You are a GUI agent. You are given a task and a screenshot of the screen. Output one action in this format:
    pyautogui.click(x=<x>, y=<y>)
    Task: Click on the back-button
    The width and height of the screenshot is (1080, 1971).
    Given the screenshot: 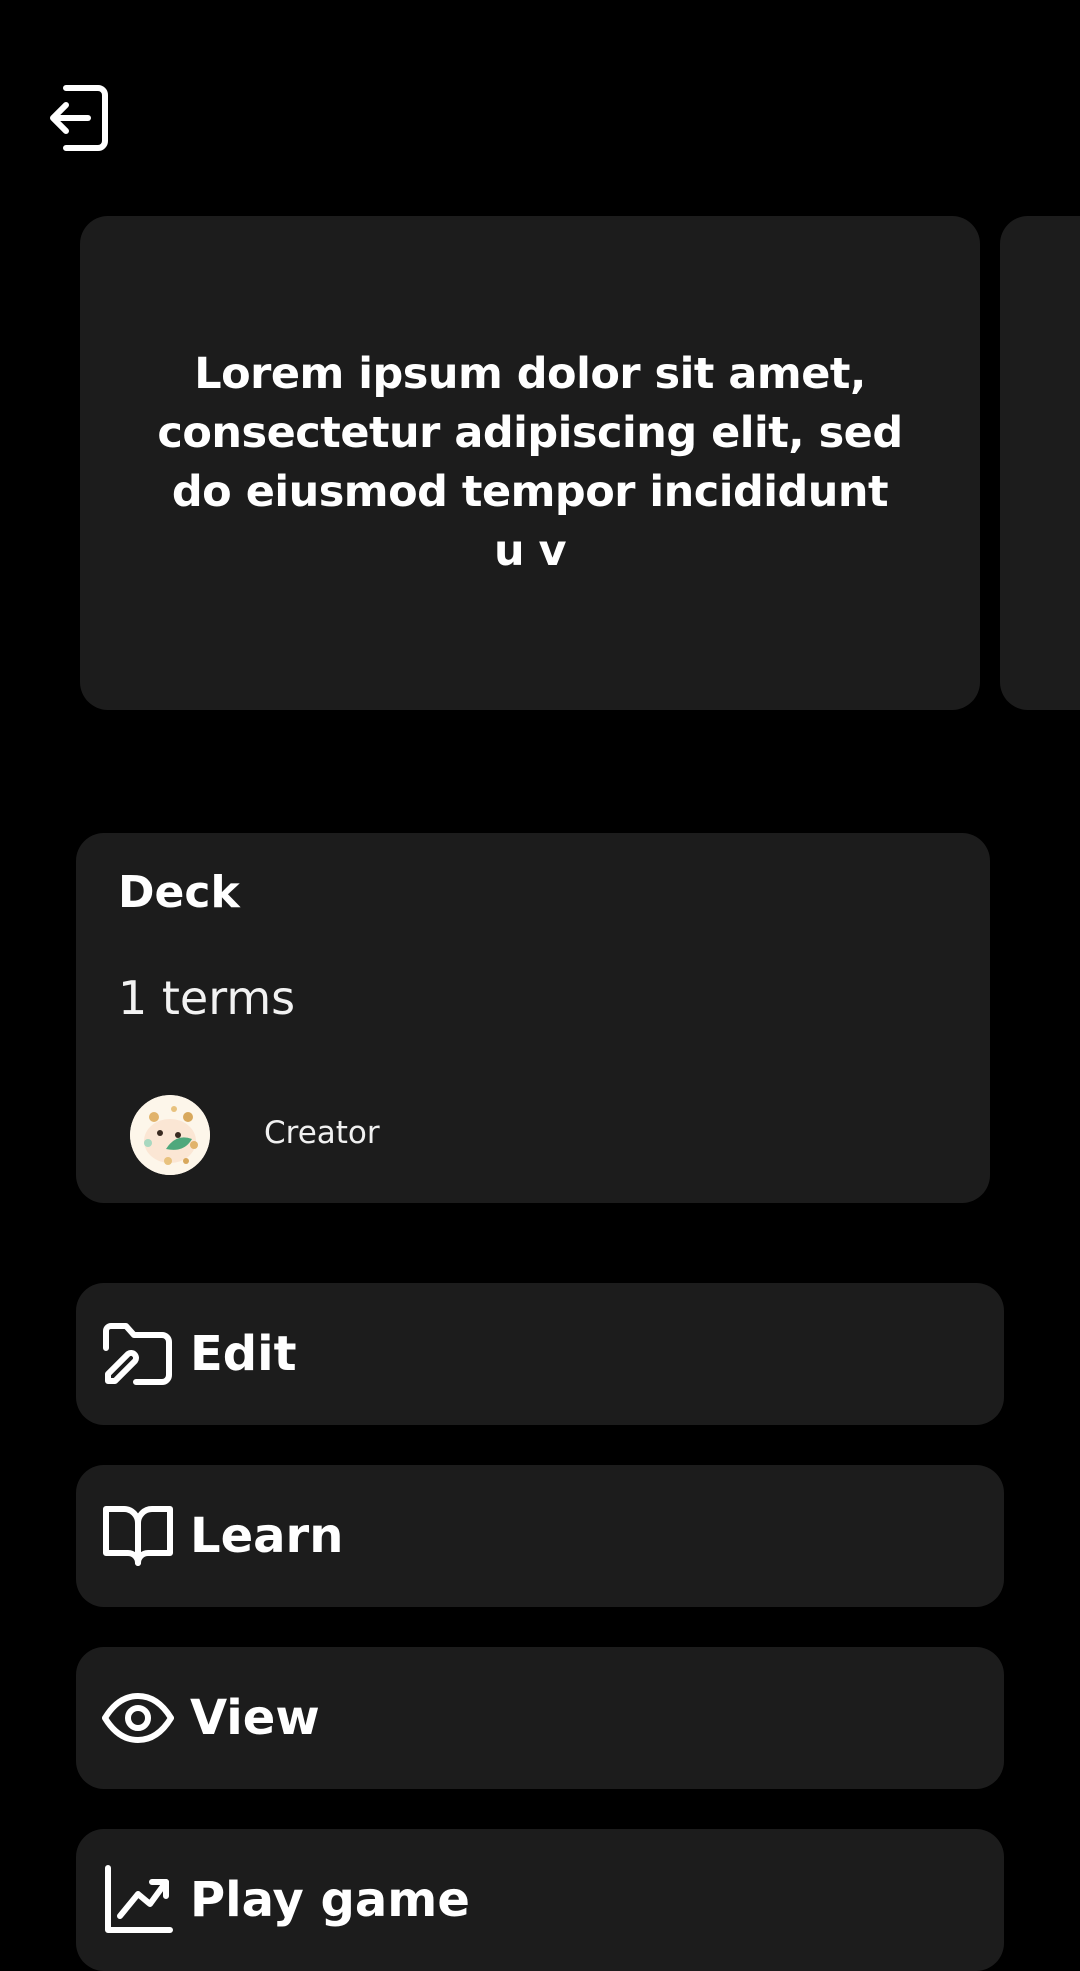 What is the action you would take?
    pyautogui.click(x=80, y=120)
    